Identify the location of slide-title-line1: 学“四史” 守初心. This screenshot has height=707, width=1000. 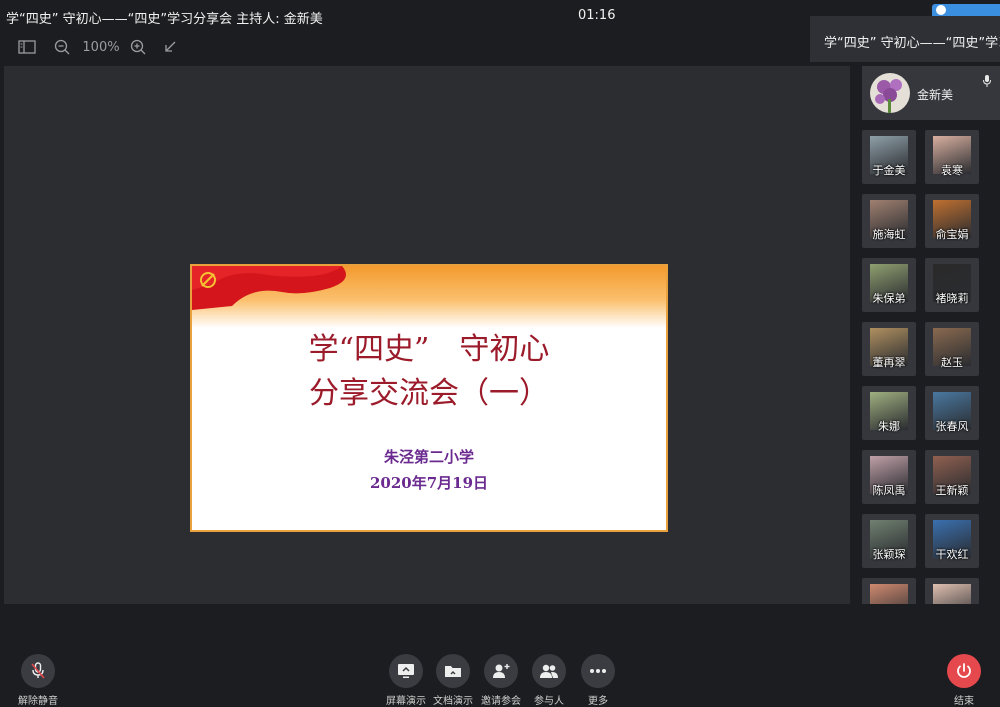
(429, 349).